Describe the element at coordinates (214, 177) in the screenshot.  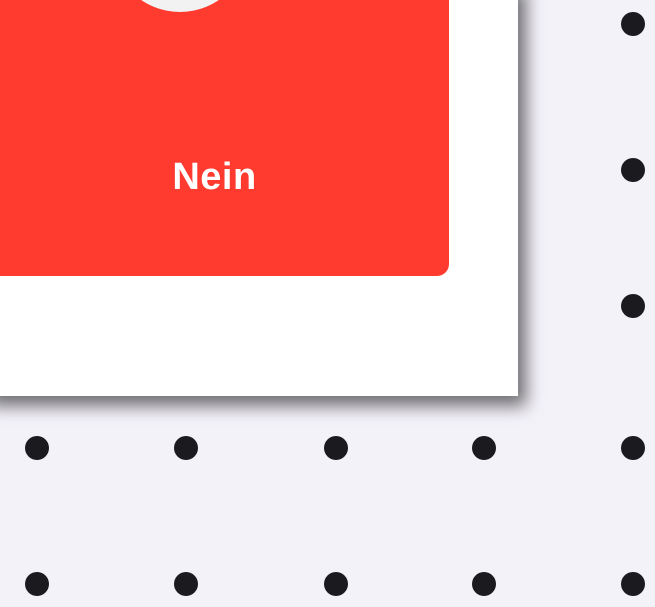
I see `no-button-label: Nein` at that location.